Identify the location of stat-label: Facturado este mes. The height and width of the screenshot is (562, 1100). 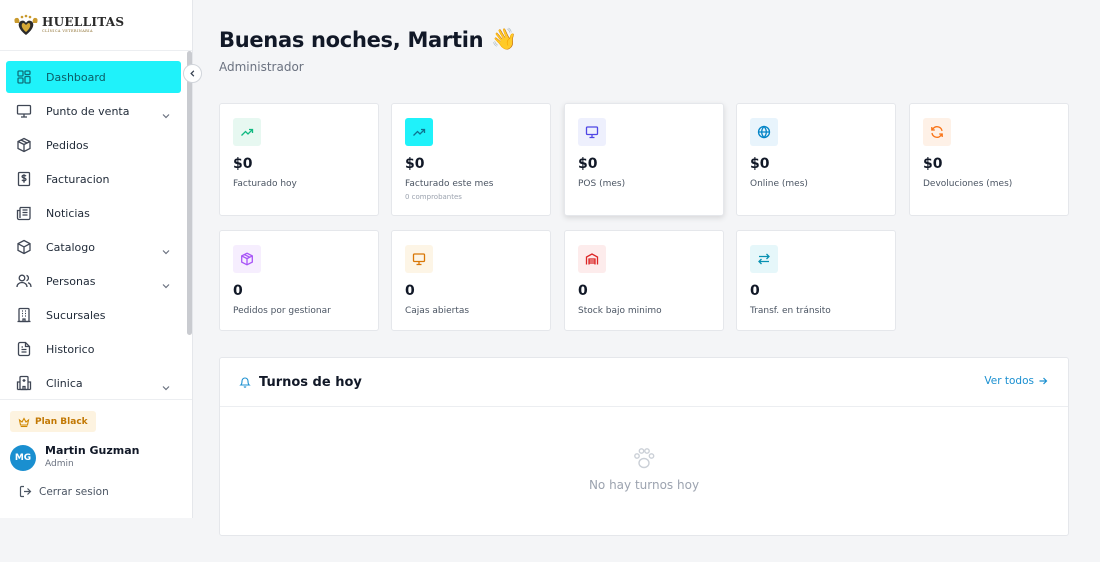
(449, 184).